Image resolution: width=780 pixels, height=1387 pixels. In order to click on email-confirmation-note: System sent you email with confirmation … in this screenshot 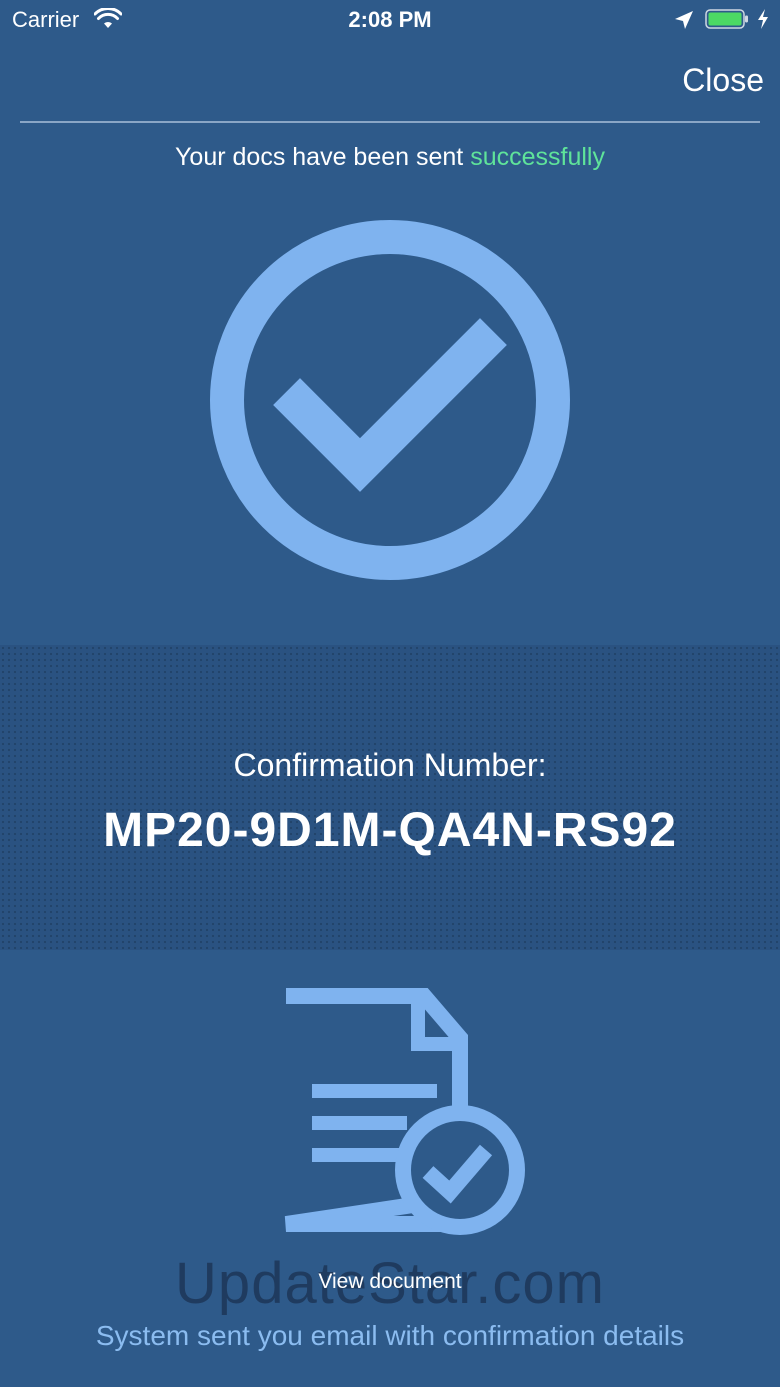, I will do `click(390, 1335)`.